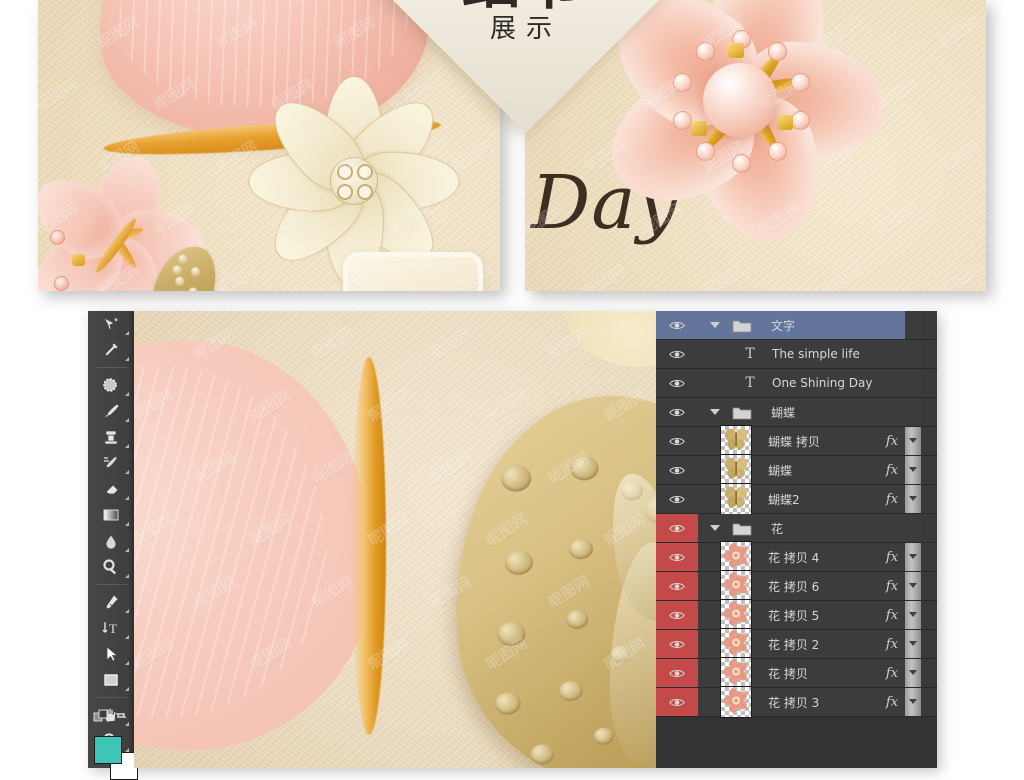  I want to click on layer-name: 蝴蝶 拷贝, so click(794, 441).